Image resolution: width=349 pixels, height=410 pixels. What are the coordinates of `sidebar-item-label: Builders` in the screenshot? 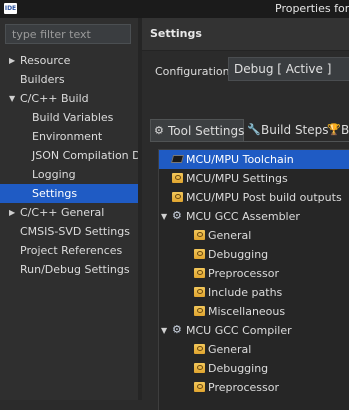 It's located at (42, 79).